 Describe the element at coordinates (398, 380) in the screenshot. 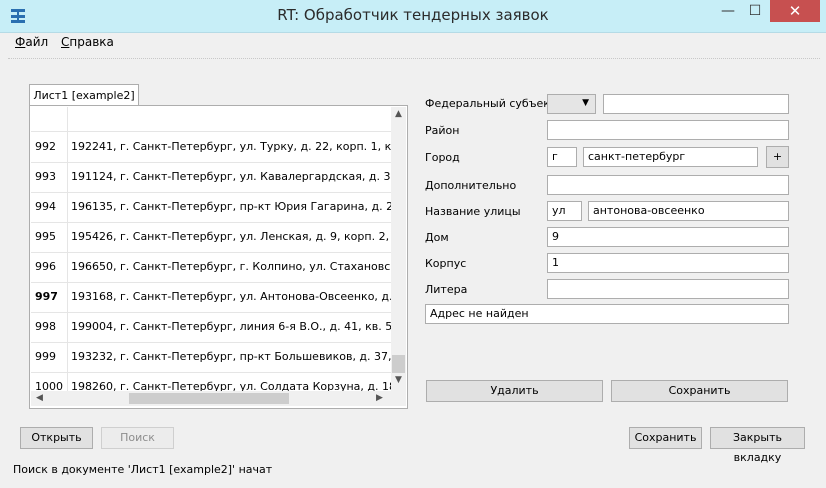

I see `scroll-down-icon: ▼` at that location.